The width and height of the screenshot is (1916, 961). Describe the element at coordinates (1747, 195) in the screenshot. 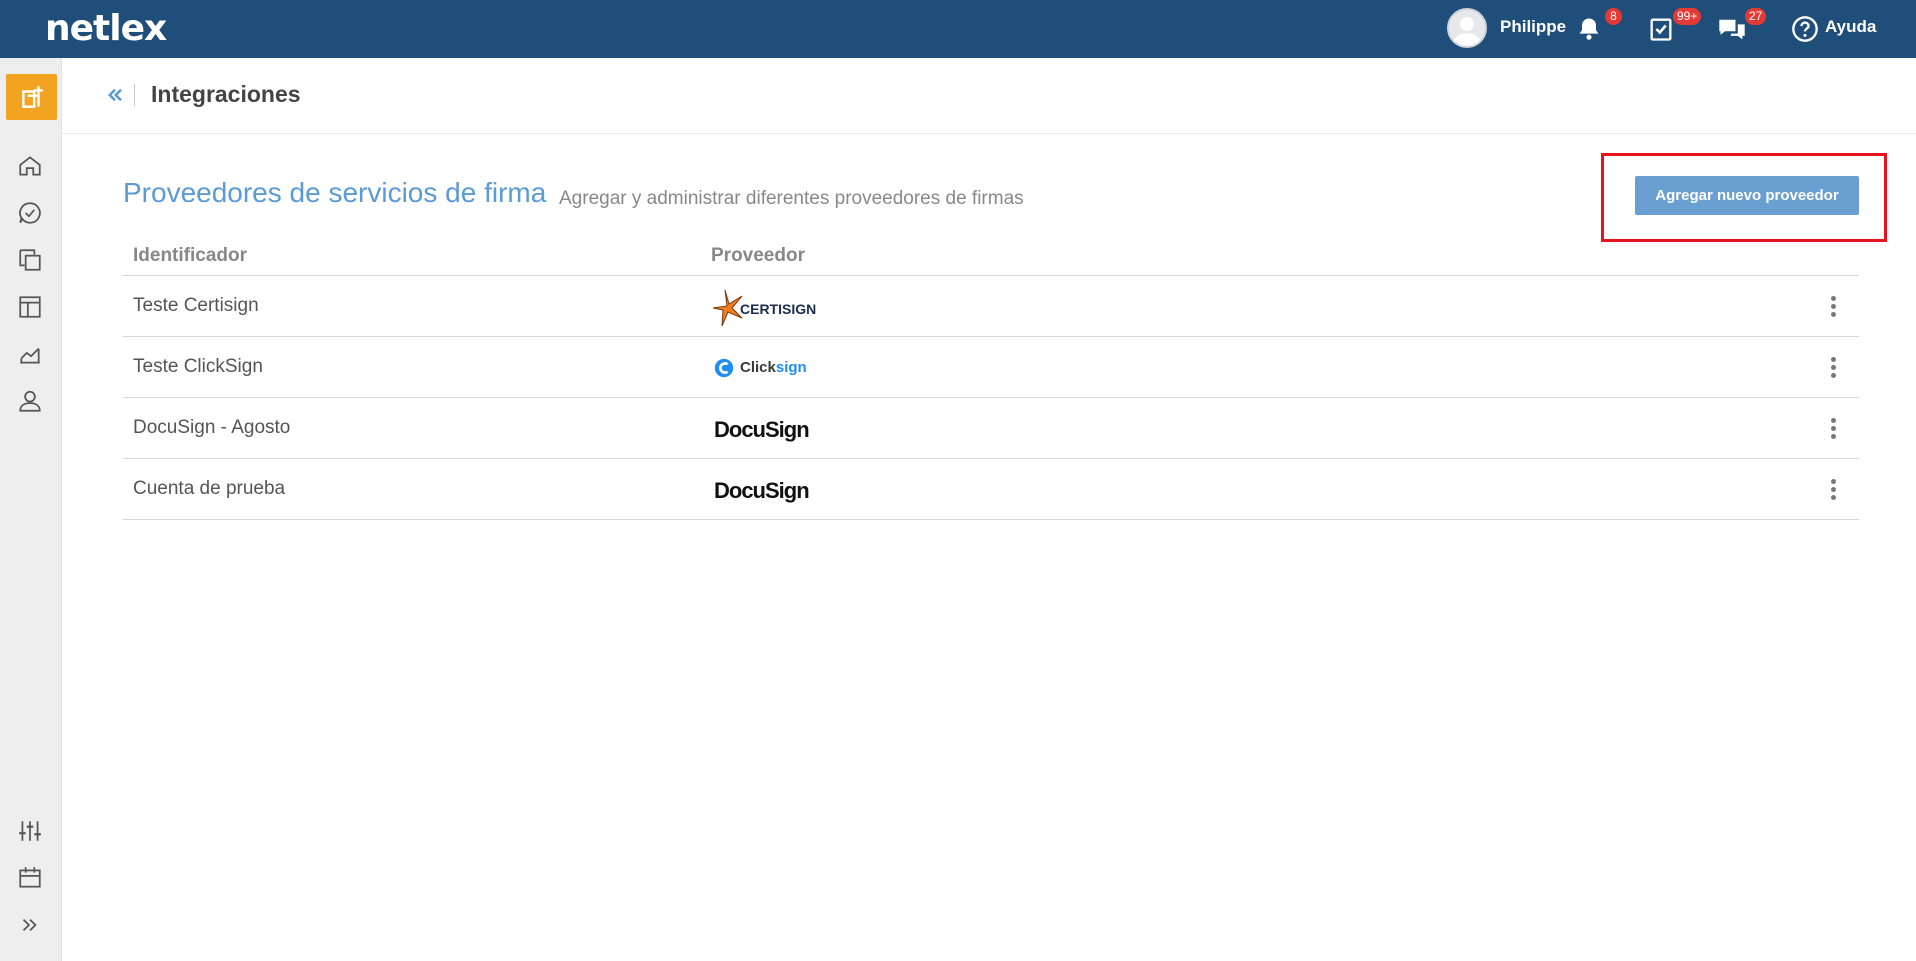

I see `add-provider-button: Agregar nuevo proveedor` at that location.